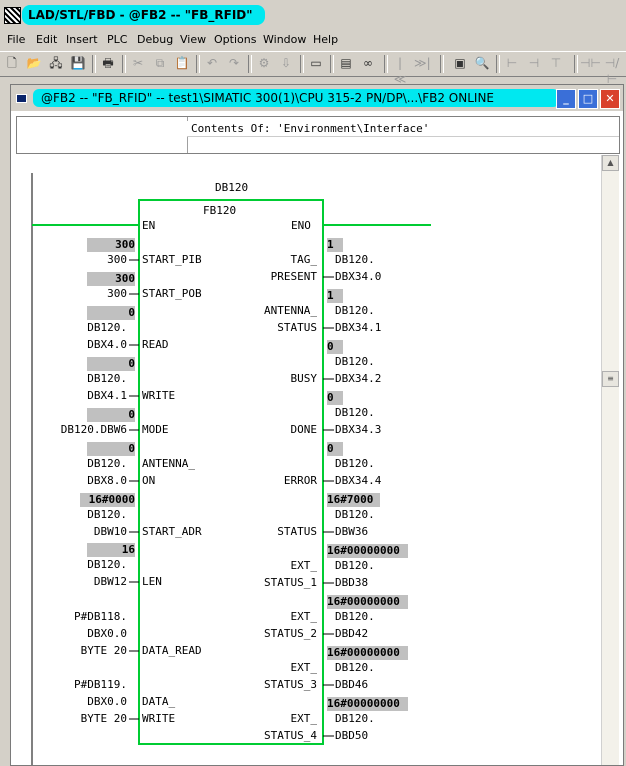 This screenshot has width=626, height=766. I want to click on menu-window: Window, so click(284, 39).